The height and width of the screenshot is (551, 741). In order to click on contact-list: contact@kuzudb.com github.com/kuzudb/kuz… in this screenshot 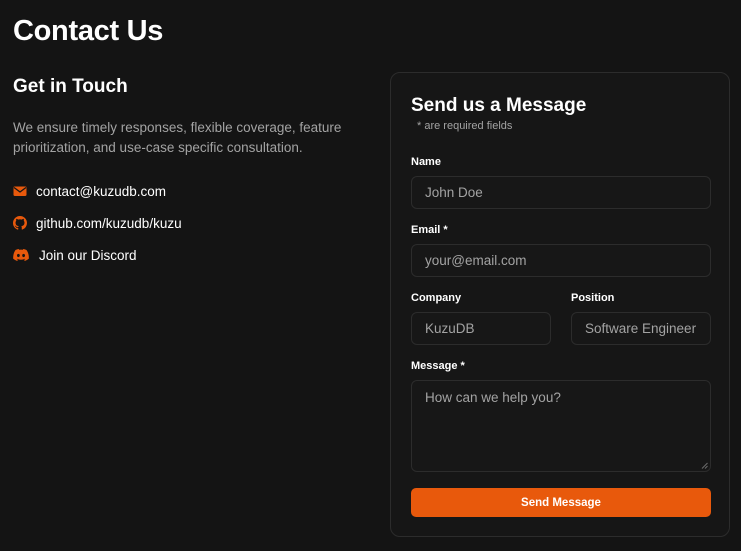, I will do `click(97, 229)`.